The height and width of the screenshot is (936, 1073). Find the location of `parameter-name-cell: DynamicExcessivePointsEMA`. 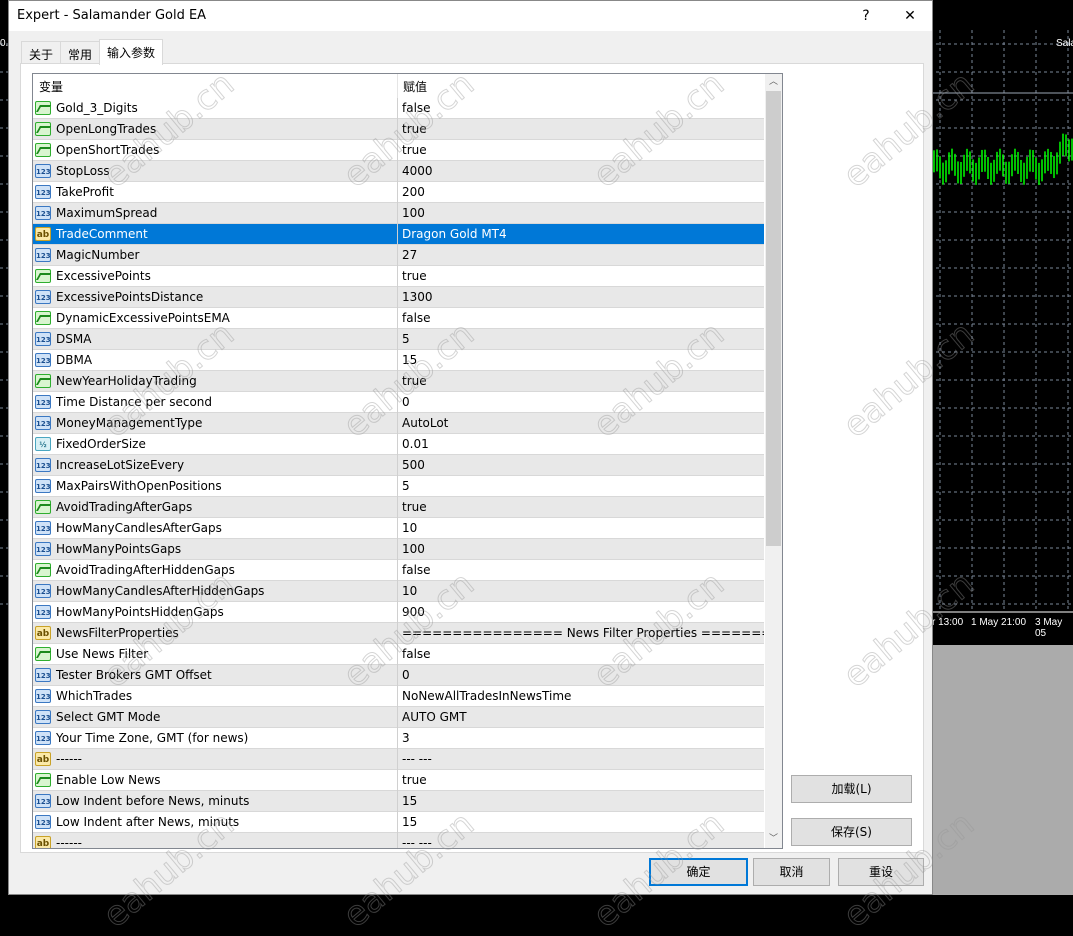

parameter-name-cell: DynamicExcessivePointsEMA is located at coordinates (215, 318).